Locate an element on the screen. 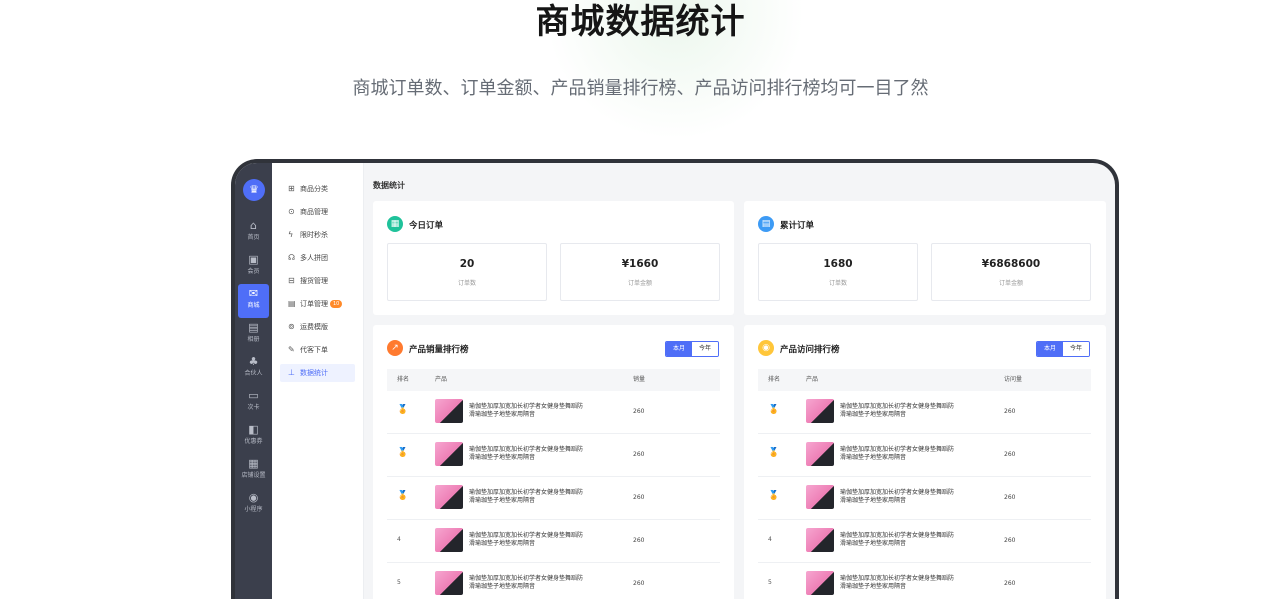 Image resolution: width=1281 pixels, height=599 pixels. flash-icon: ϟ is located at coordinates (291, 234).